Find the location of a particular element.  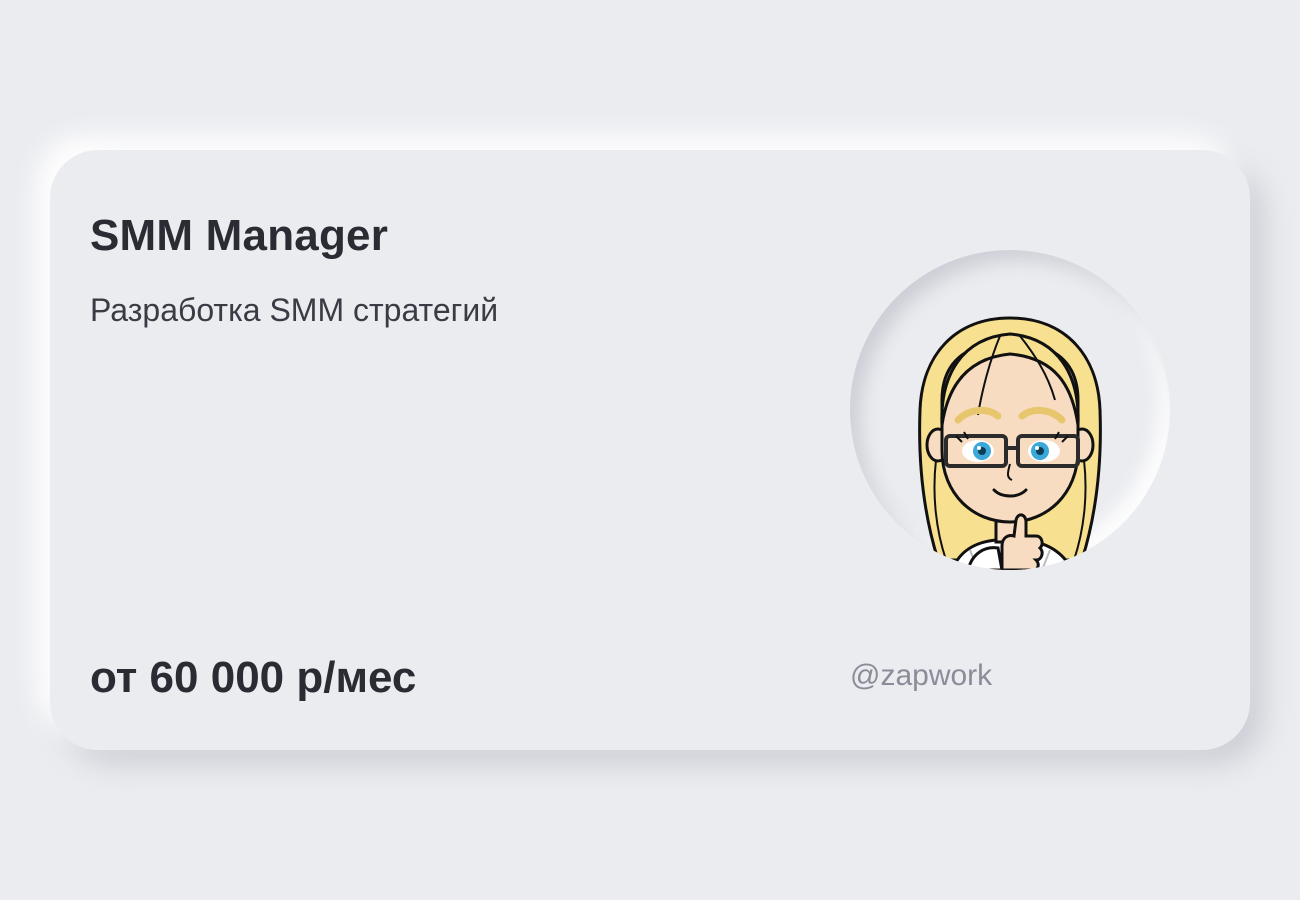

job-title: SMM Manager is located at coordinates (239, 235).